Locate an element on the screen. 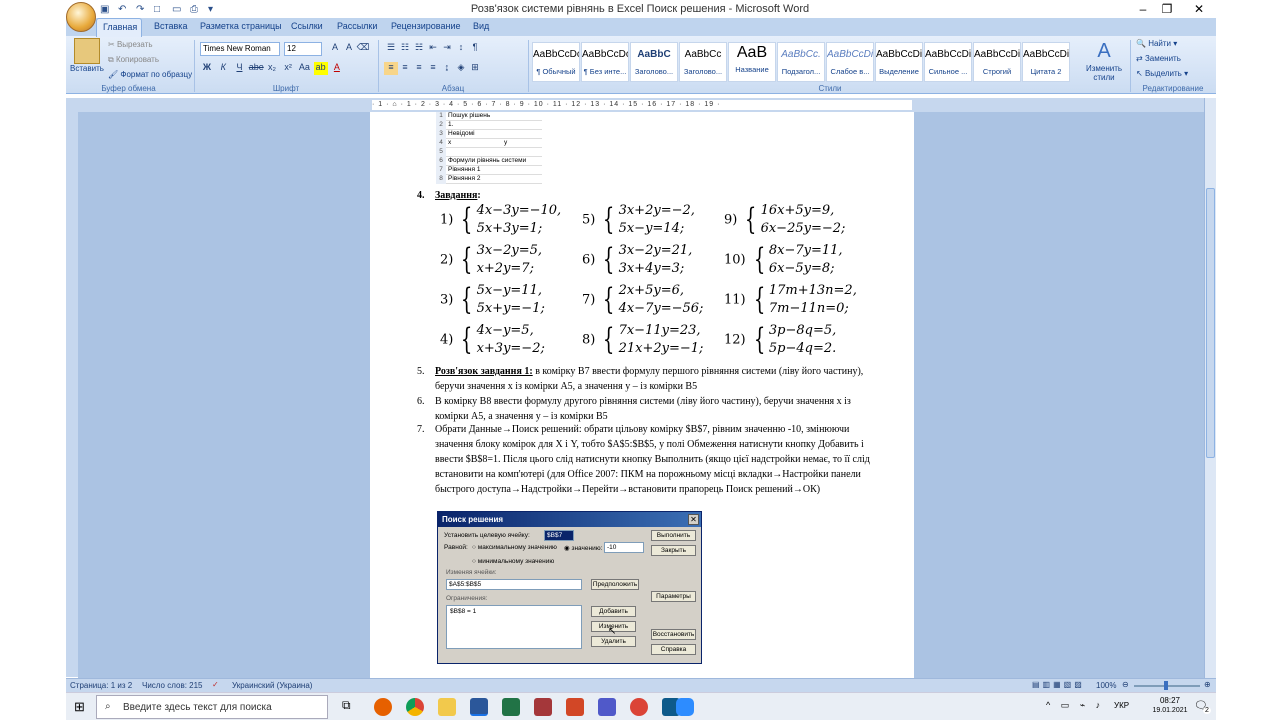  bullets-icon: ☰ is located at coordinates (391, 48).